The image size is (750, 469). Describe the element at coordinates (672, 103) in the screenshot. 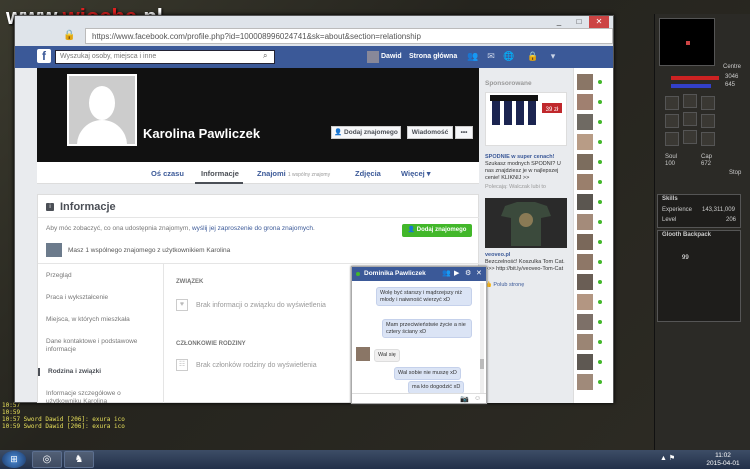

I see `helmet-slot` at that location.